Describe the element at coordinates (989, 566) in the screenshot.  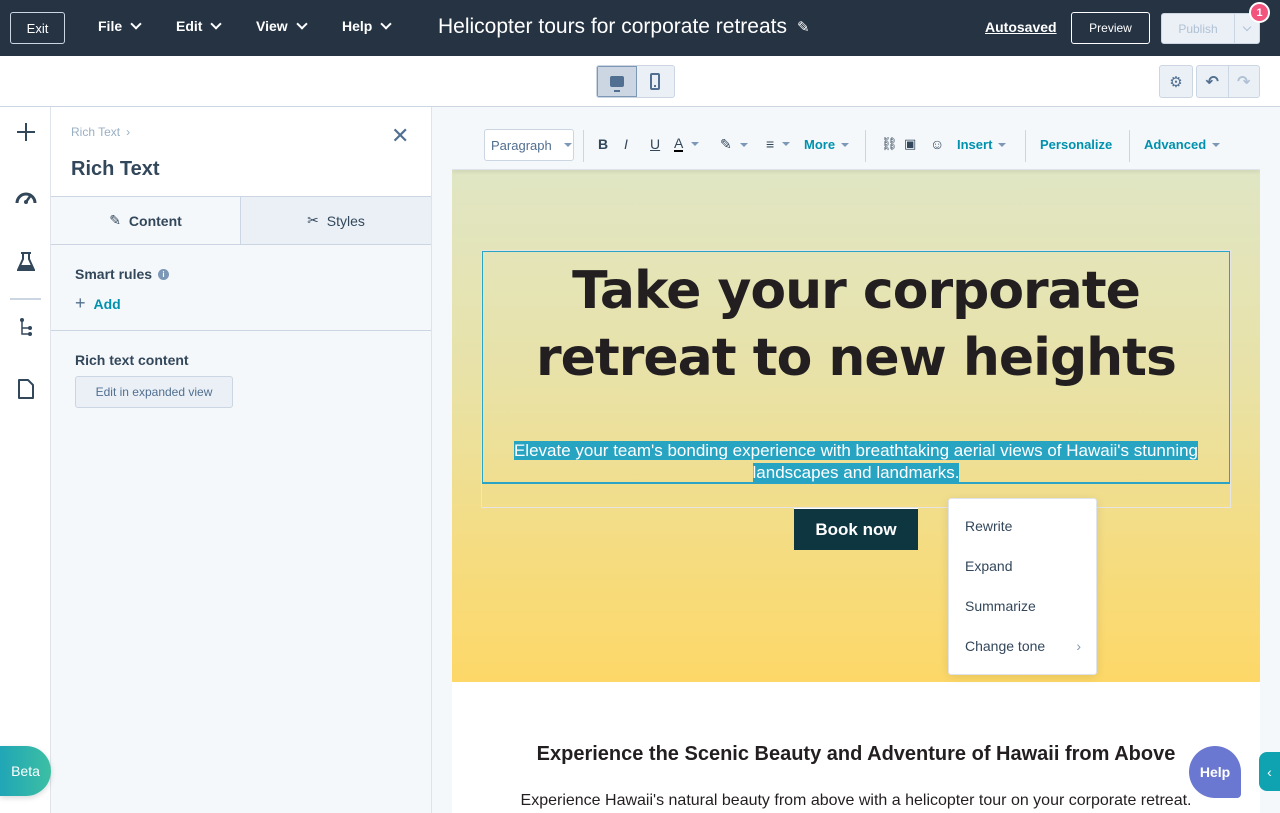
I see `ai-menu-label: Expand` at that location.